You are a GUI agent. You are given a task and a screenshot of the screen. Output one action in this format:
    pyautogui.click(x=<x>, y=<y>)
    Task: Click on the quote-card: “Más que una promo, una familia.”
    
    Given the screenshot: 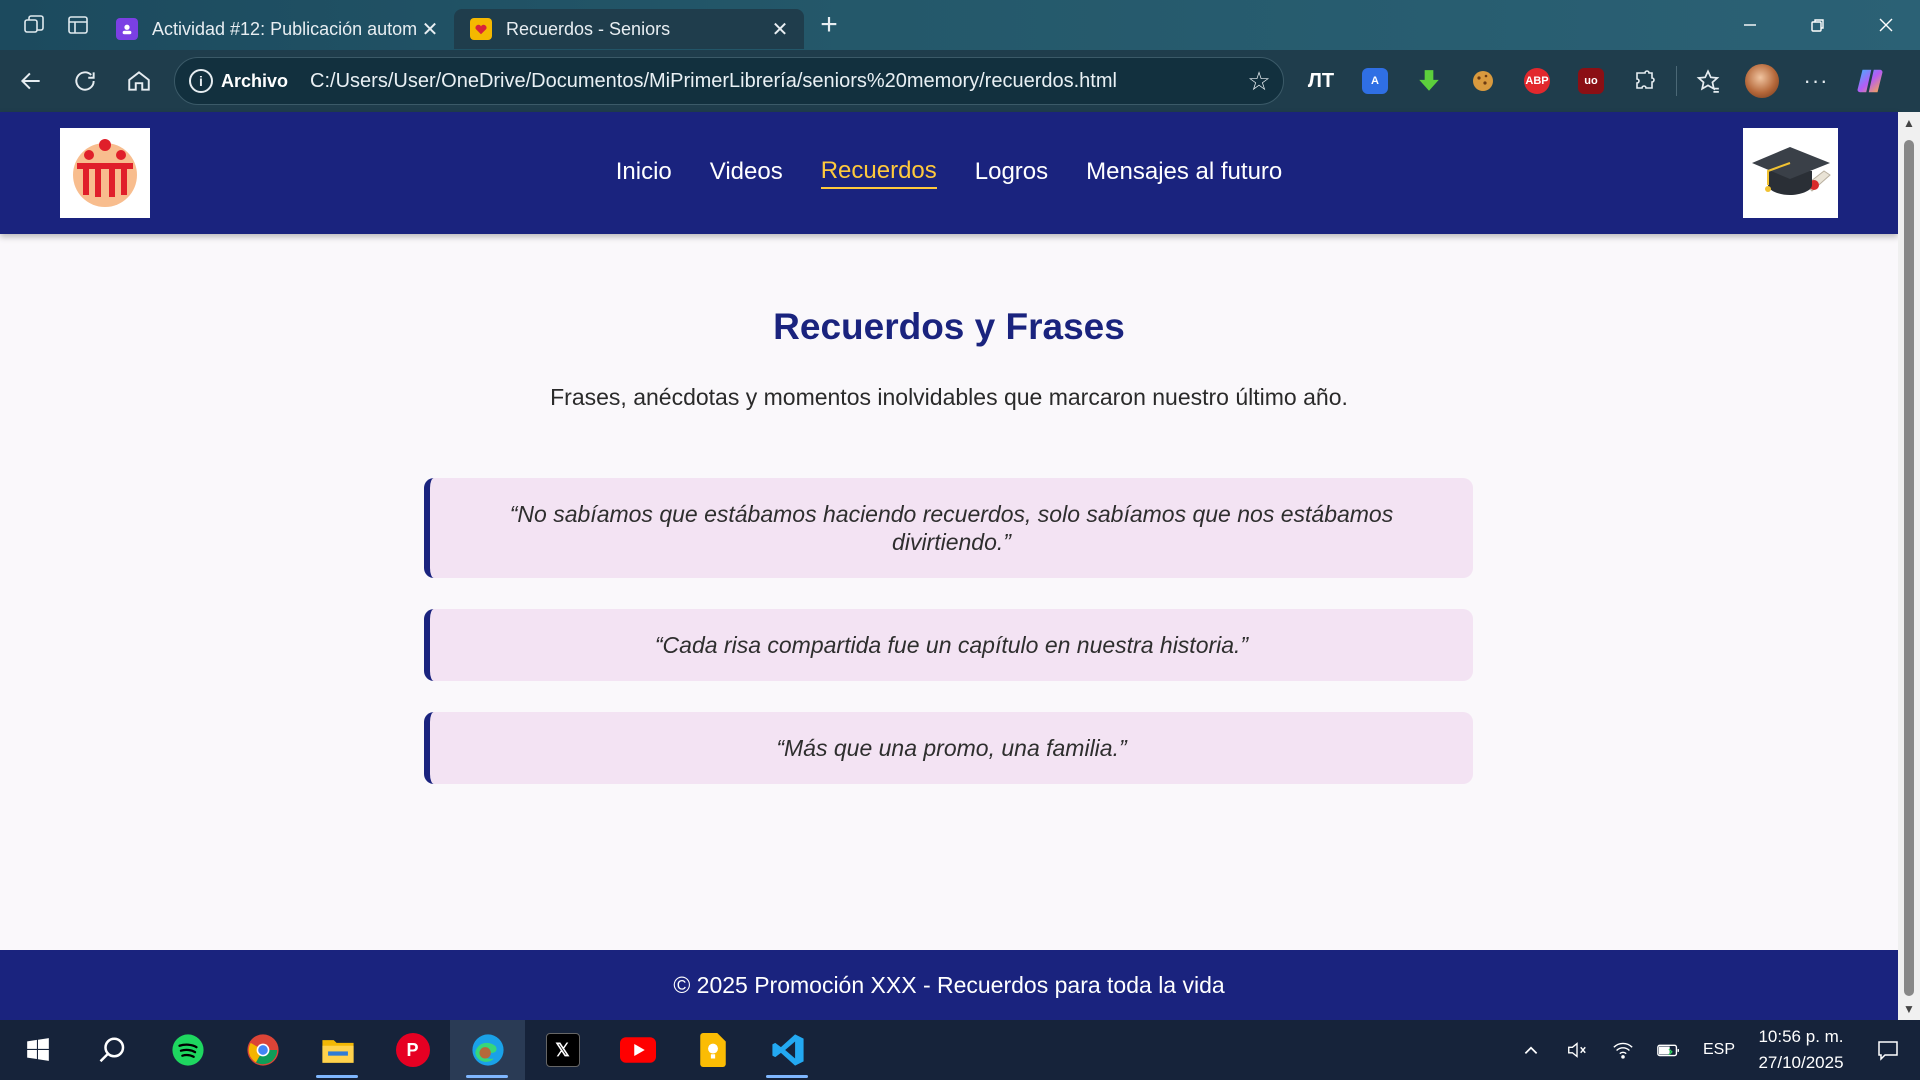 What is the action you would take?
    pyautogui.click(x=948, y=748)
    